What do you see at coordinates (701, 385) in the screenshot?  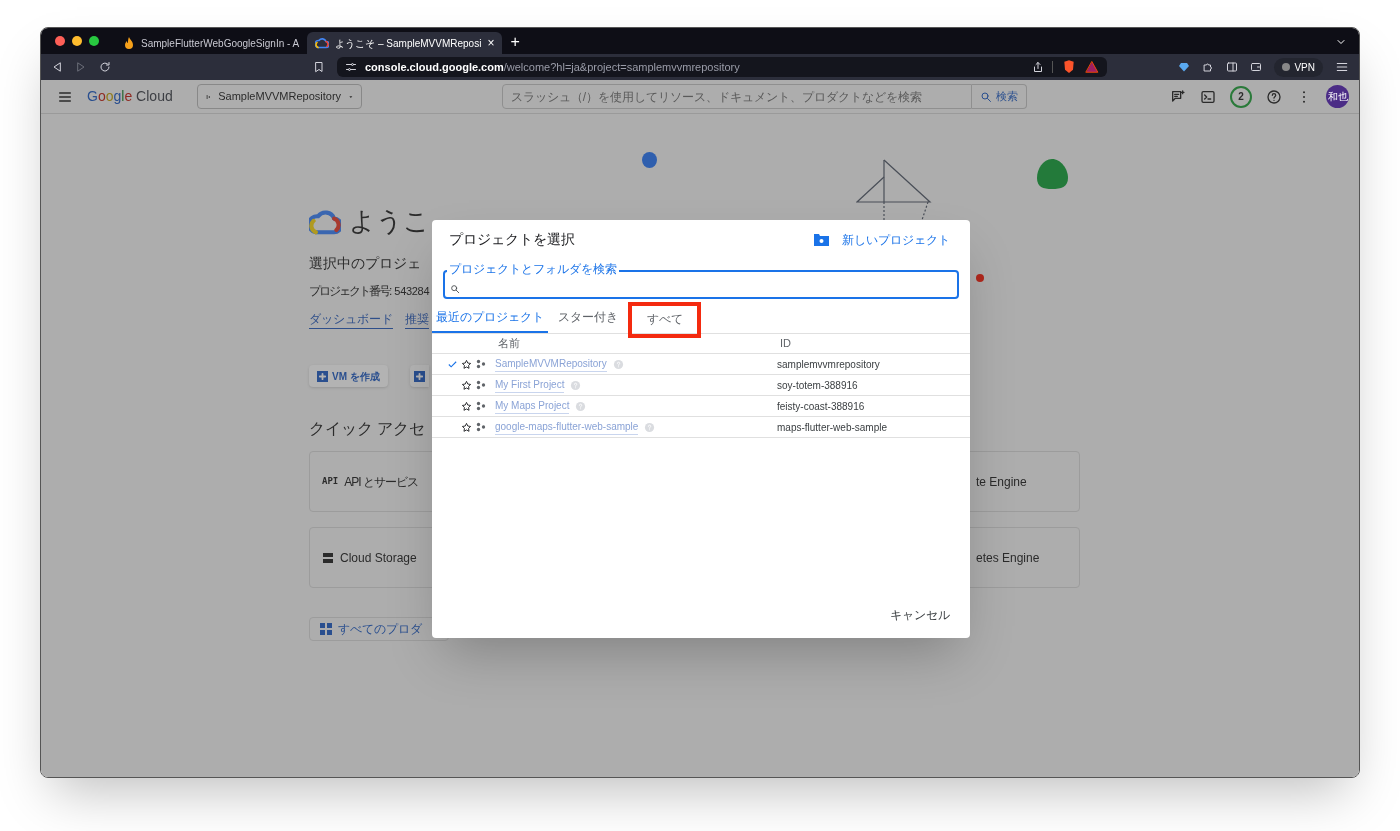 I see `project-row: My First Project soy-totem-388916` at bounding box center [701, 385].